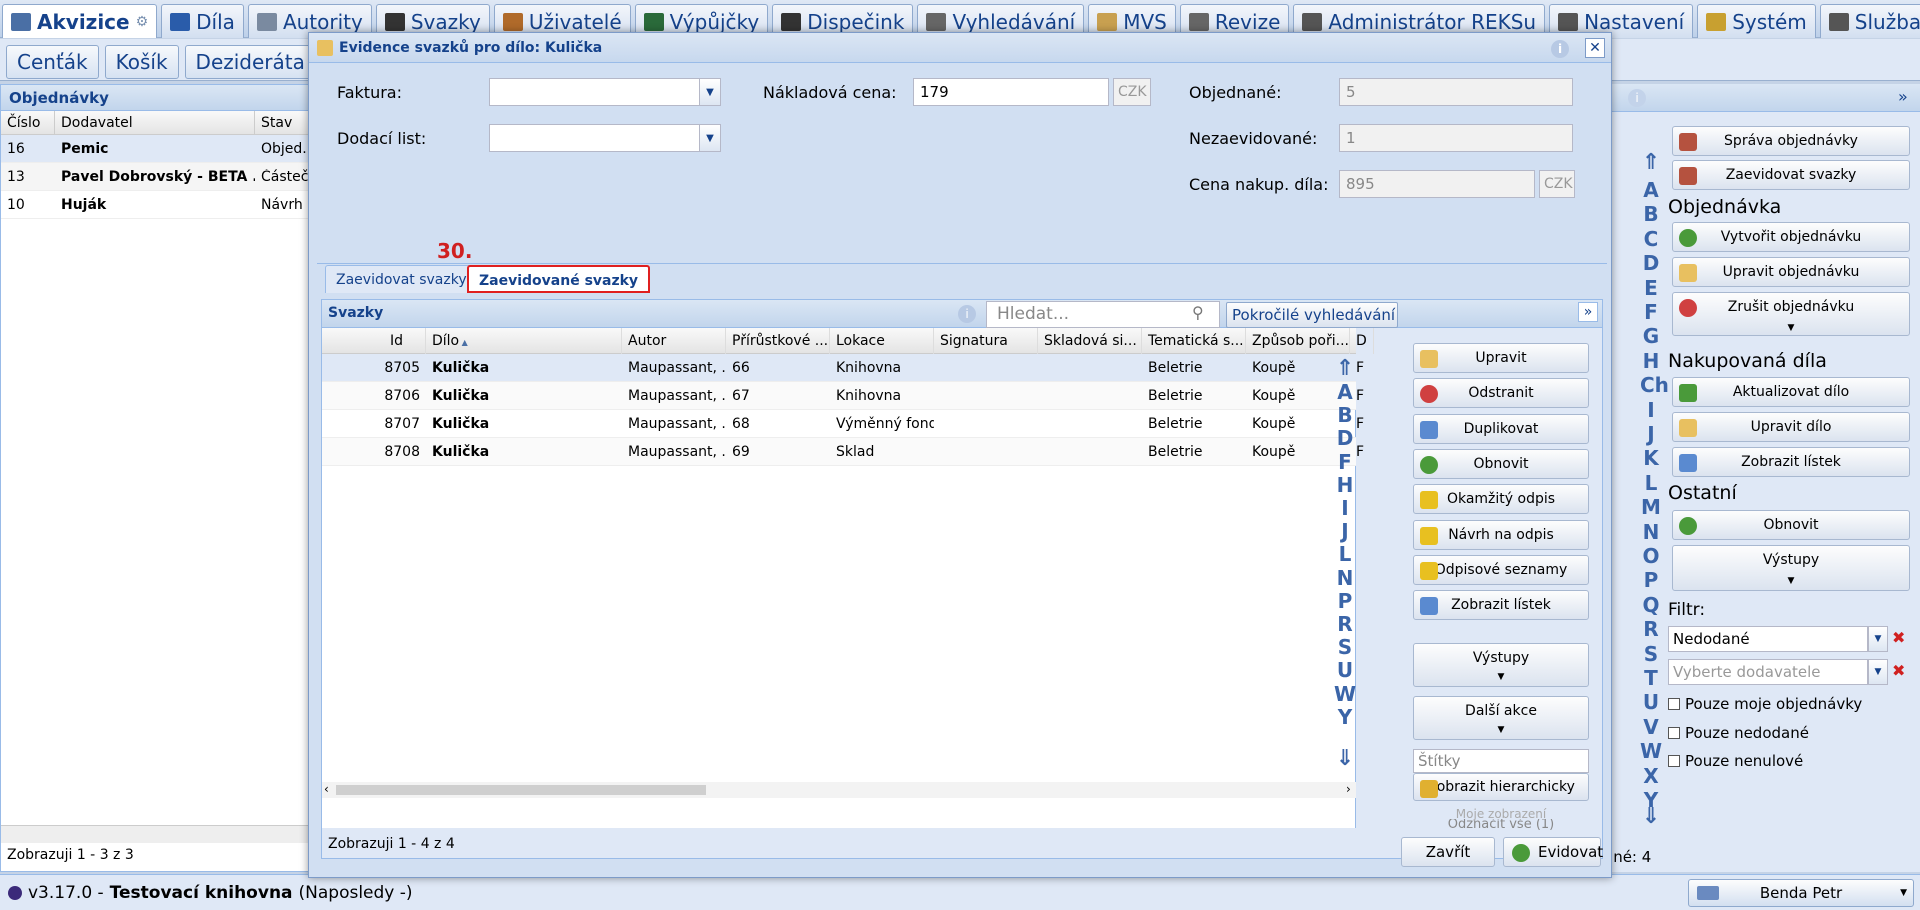  Describe the element at coordinates (1791, 141) in the screenshot. I see `manage-order-button: Správa objednávky` at that location.